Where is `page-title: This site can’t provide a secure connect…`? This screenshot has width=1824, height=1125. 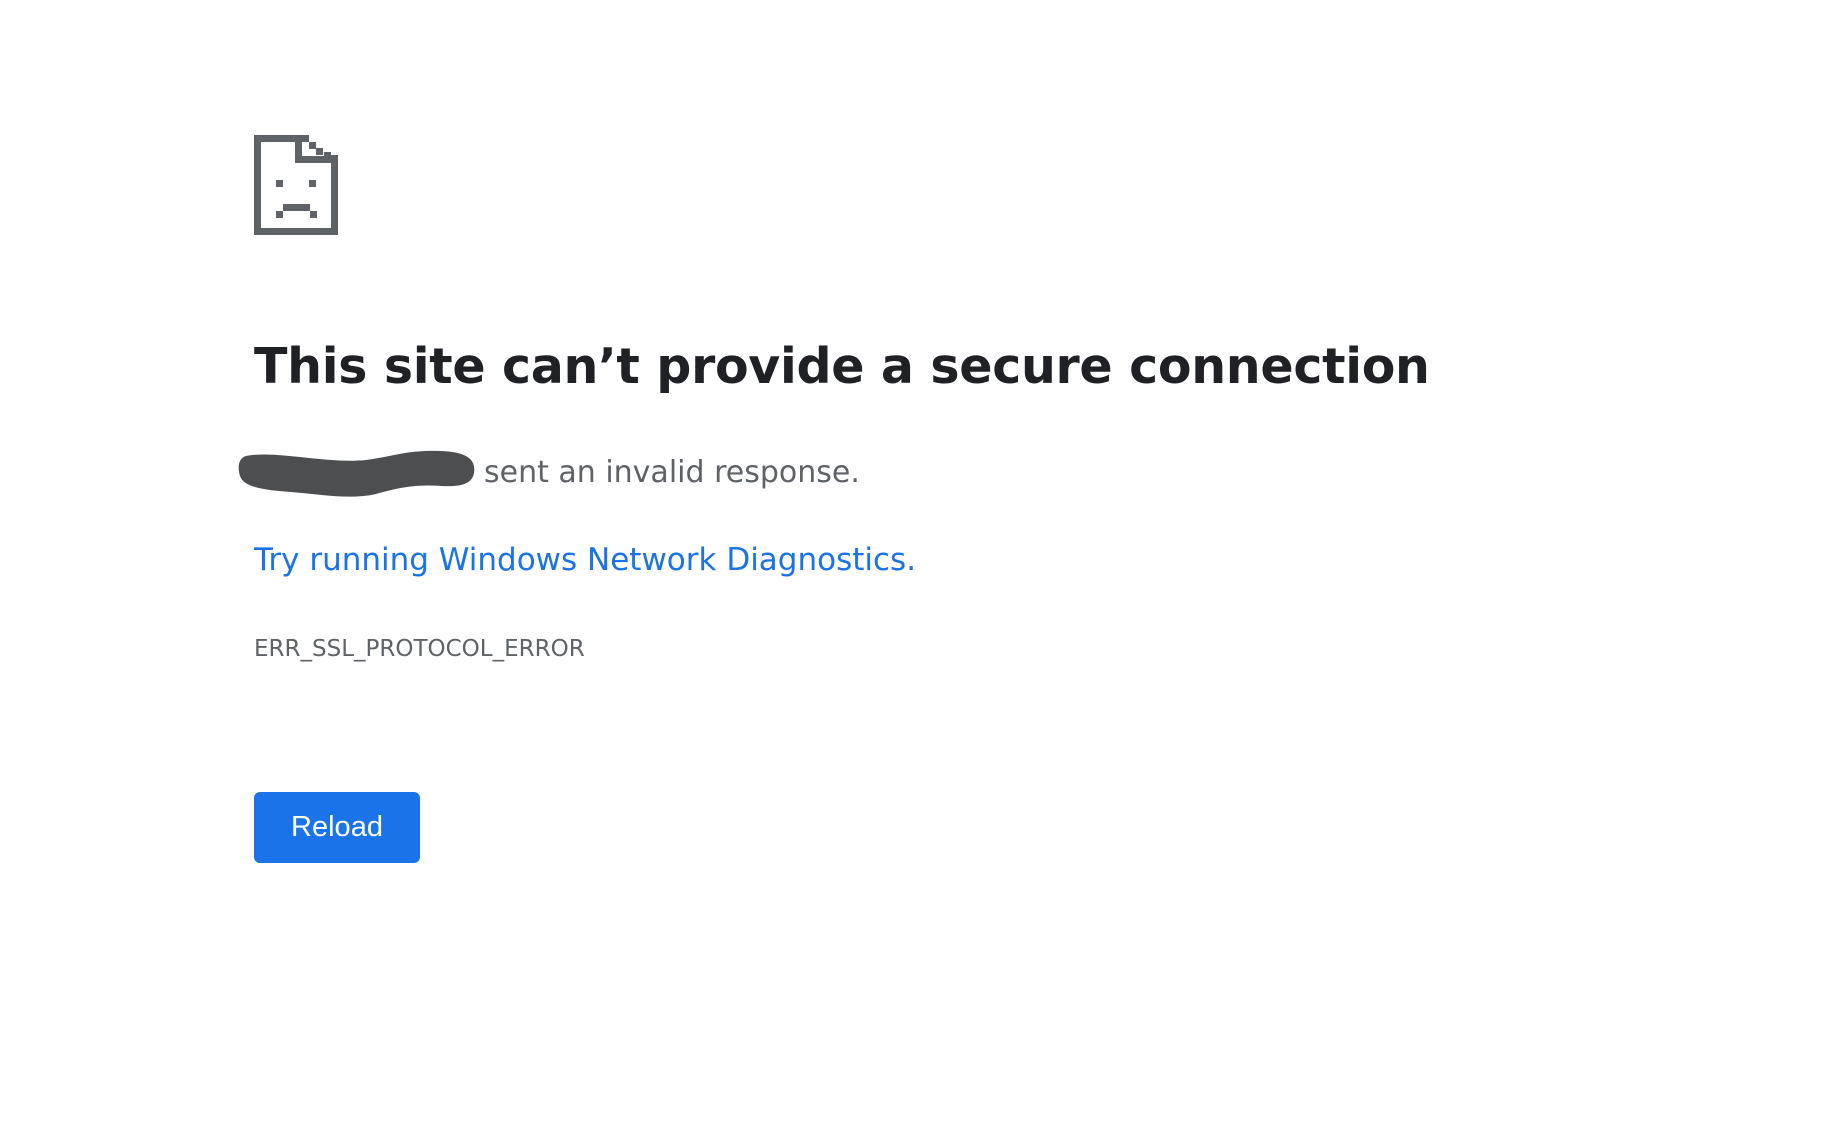 page-title: This site can’t provide a secure connect… is located at coordinates (842, 366).